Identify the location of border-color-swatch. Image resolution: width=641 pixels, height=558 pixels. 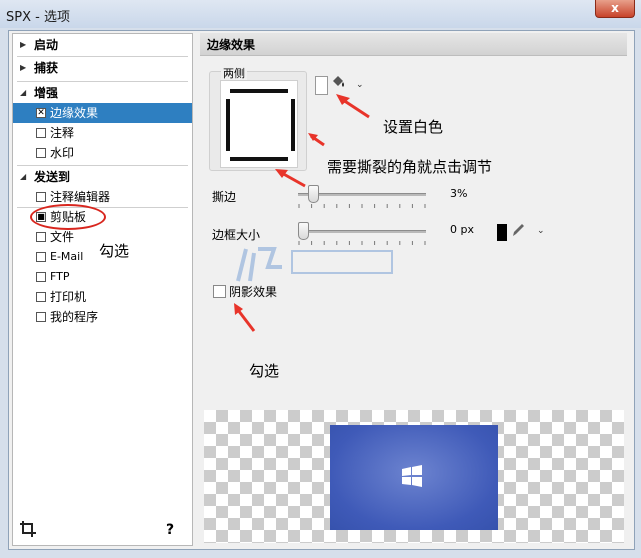
(502, 232).